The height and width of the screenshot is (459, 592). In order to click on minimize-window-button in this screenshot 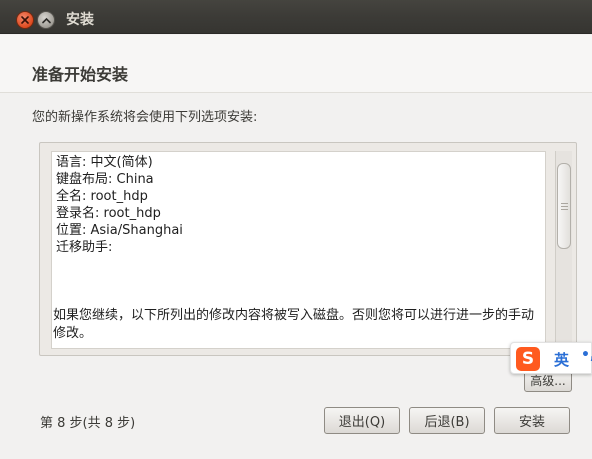, I will do `click(46, 20)`.